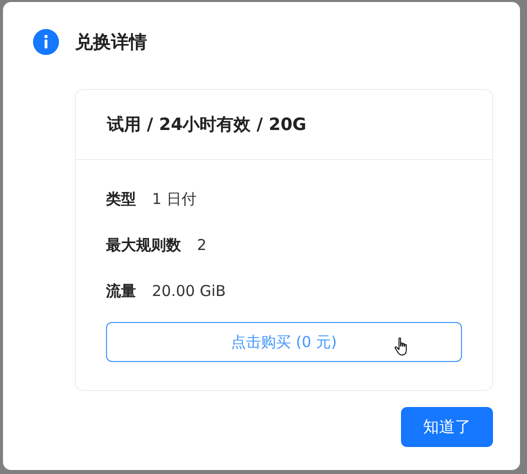 Image resolution: width=527 pixels, height=474 pixels. I want to click on info-icon, so click(46, 42).